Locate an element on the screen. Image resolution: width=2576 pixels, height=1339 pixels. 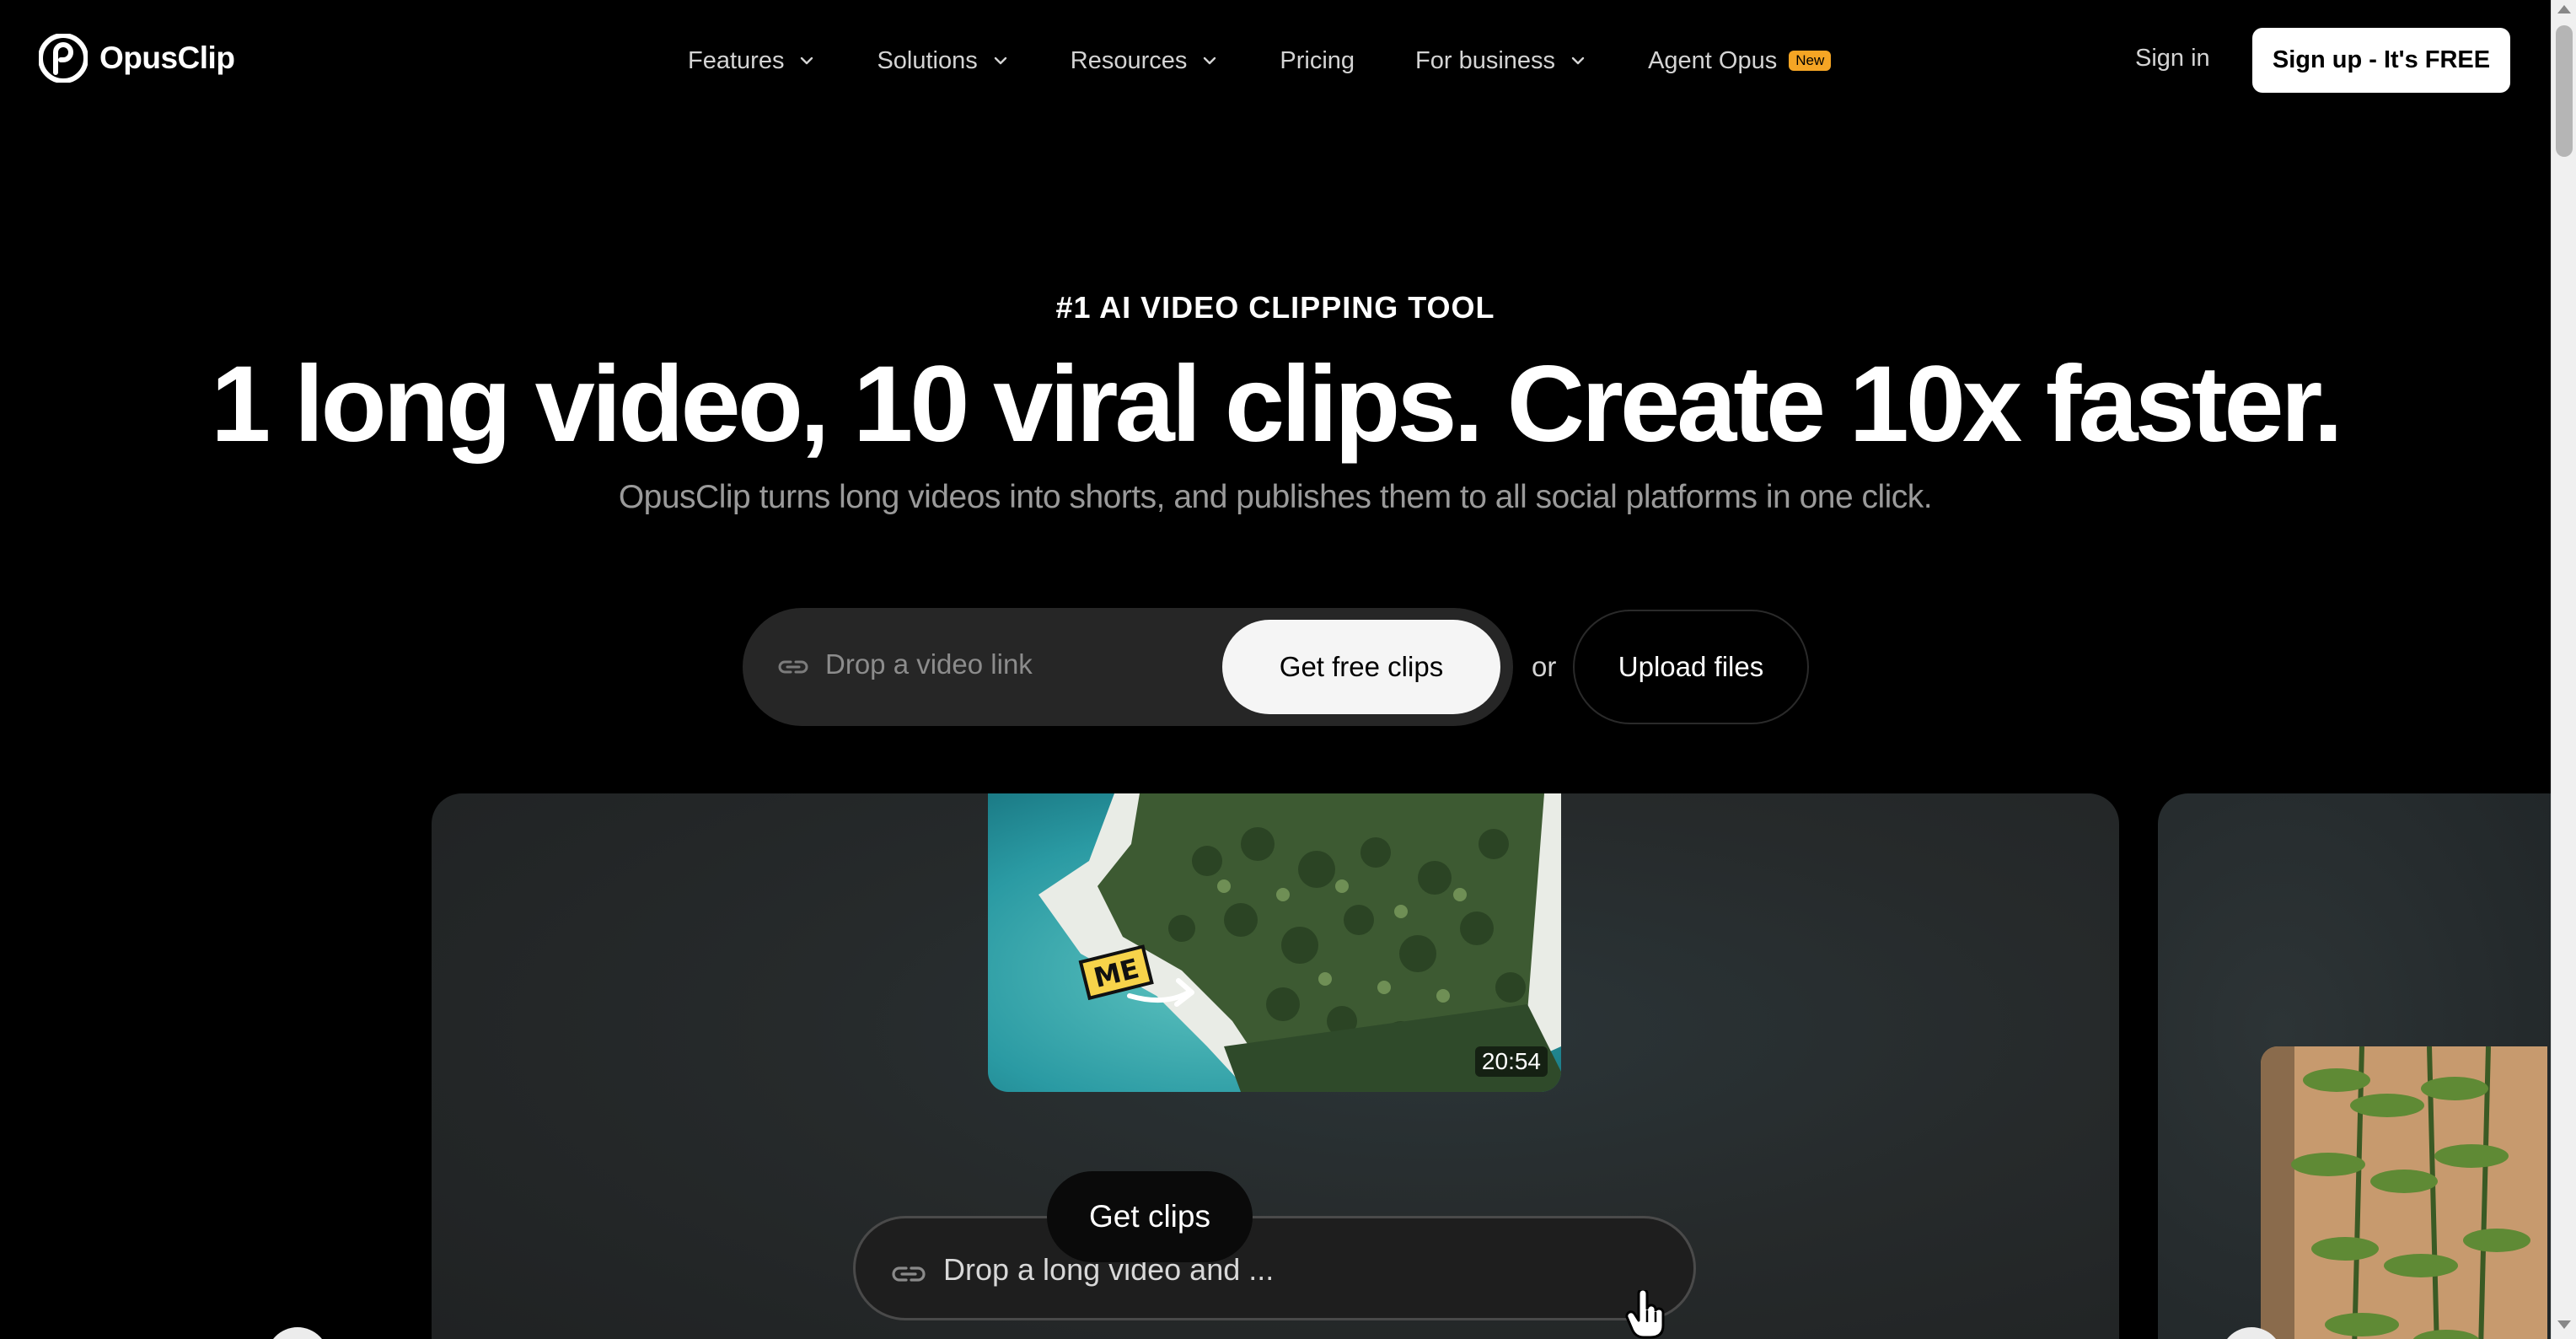
island-aerial-image: ME is located at coordinates (1274, 942).